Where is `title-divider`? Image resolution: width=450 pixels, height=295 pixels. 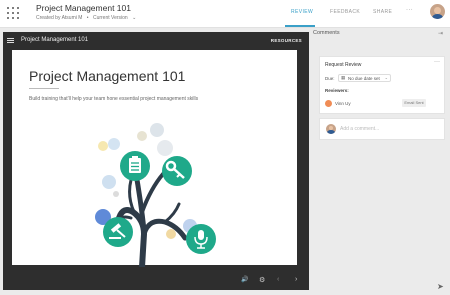
title-divider is located at coordinates (44, 88).